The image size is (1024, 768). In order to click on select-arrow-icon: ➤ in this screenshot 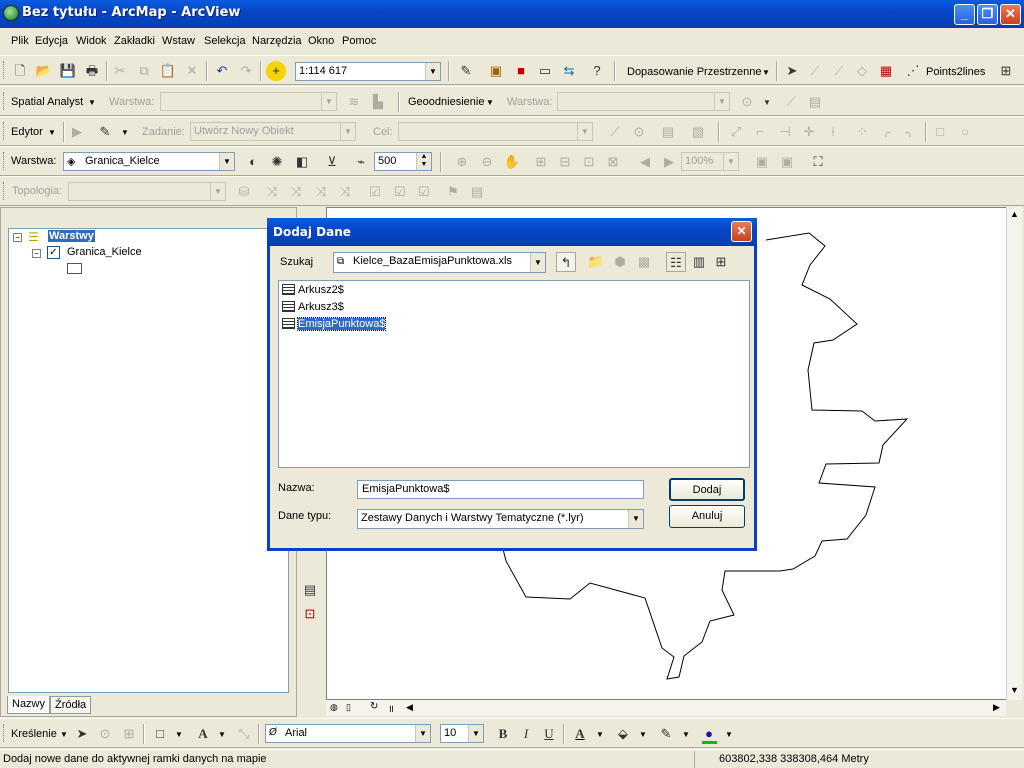, I will do `click(792, 71)`.